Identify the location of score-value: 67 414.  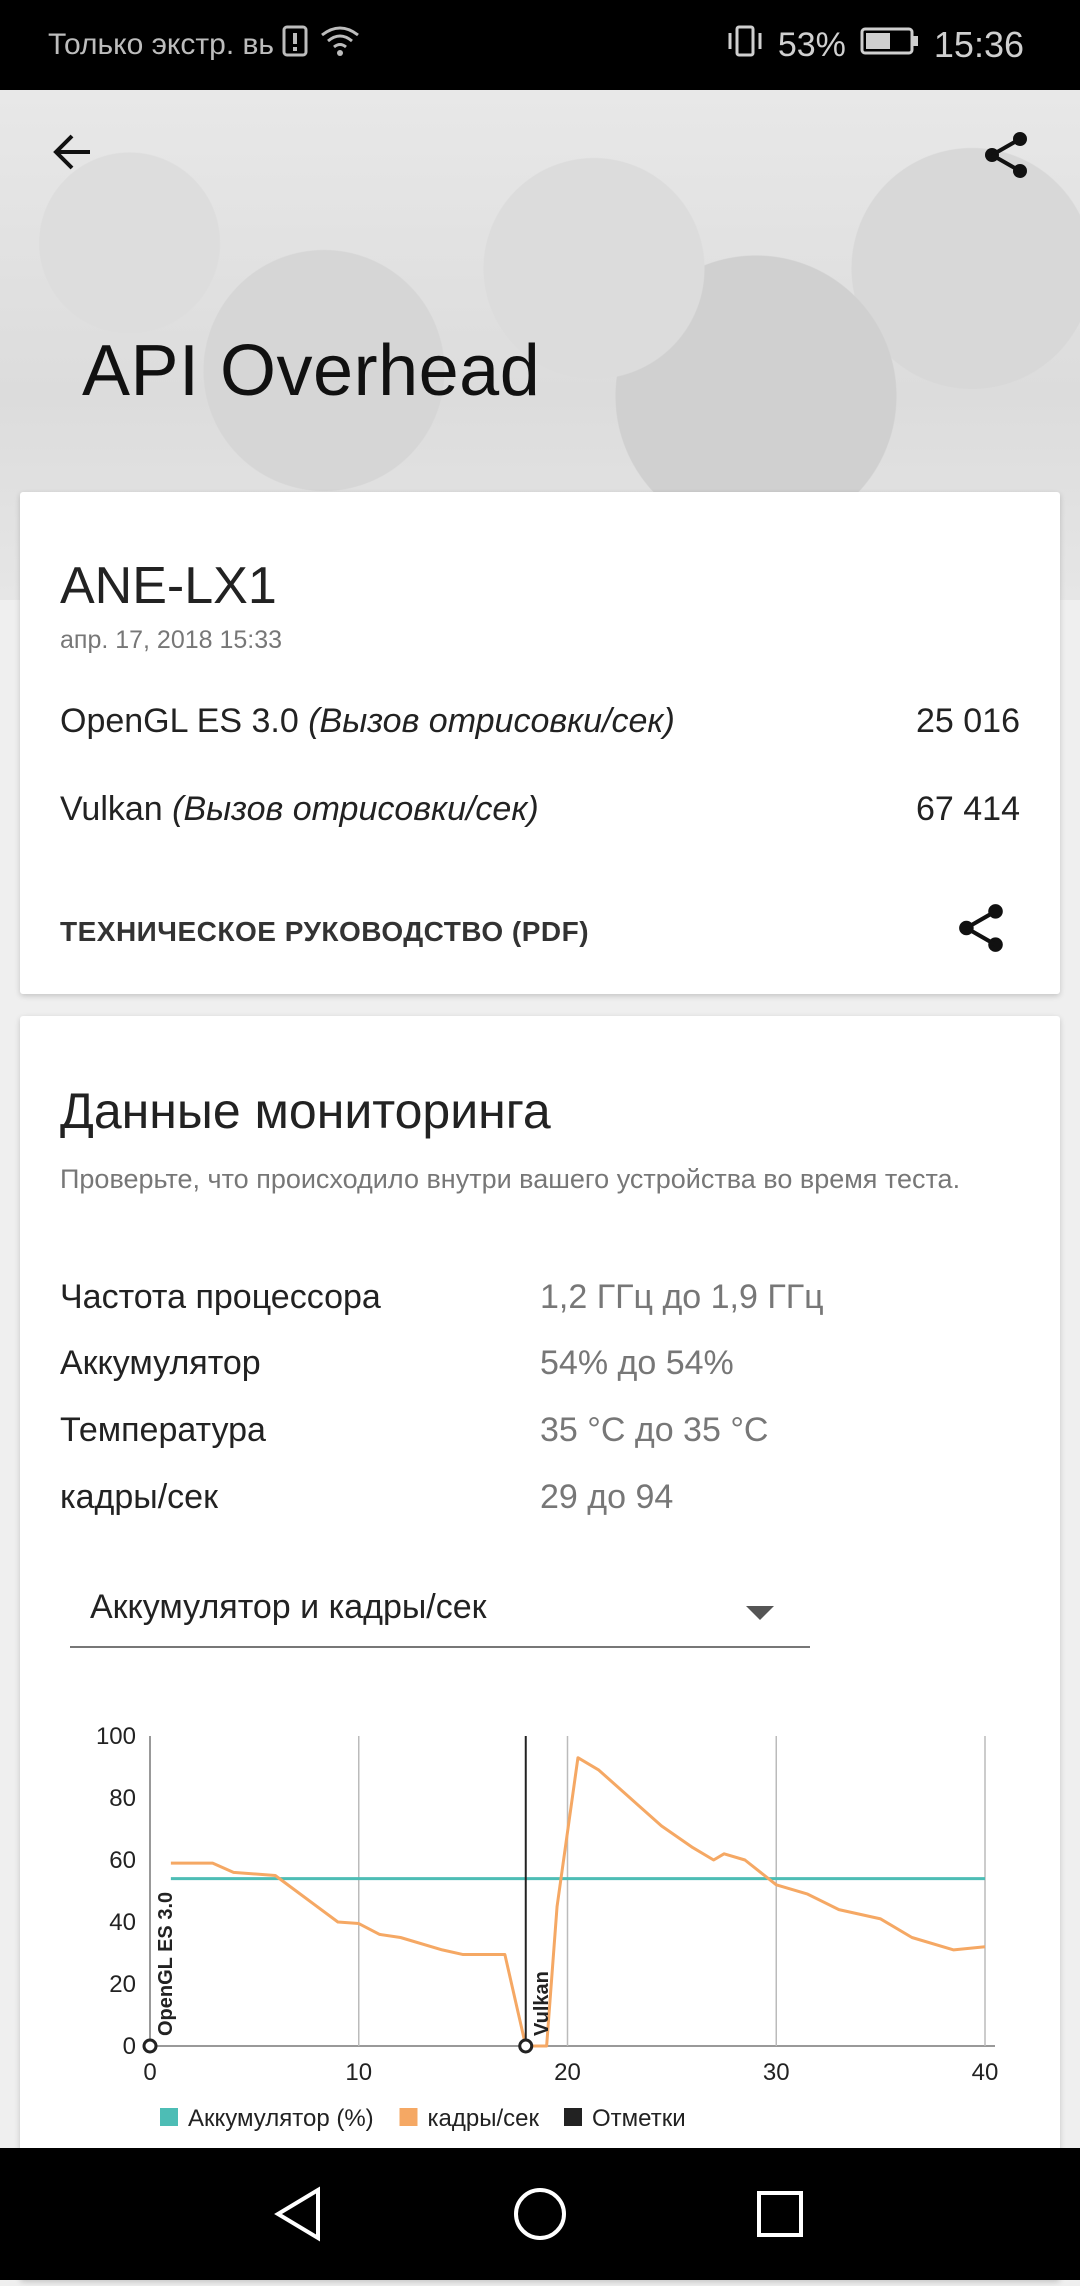
(968, 809).